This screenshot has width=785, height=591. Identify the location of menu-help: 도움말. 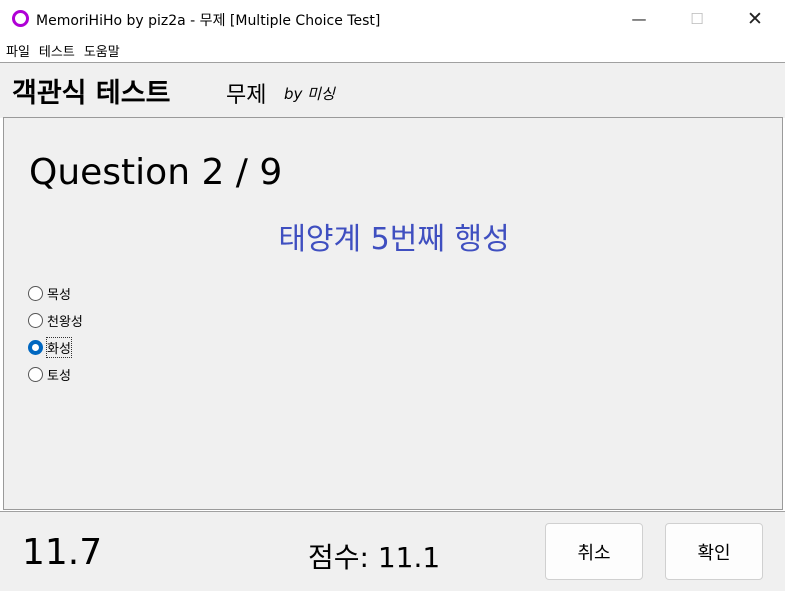
(102, 50).